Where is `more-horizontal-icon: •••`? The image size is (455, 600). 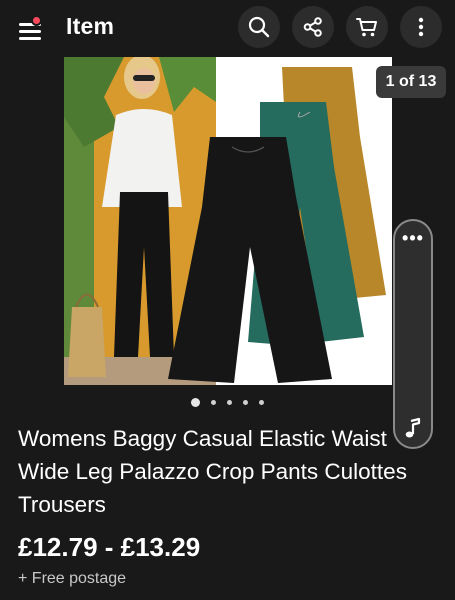 more-horizontal-icon: ••• is located at coordinates (413, 238).